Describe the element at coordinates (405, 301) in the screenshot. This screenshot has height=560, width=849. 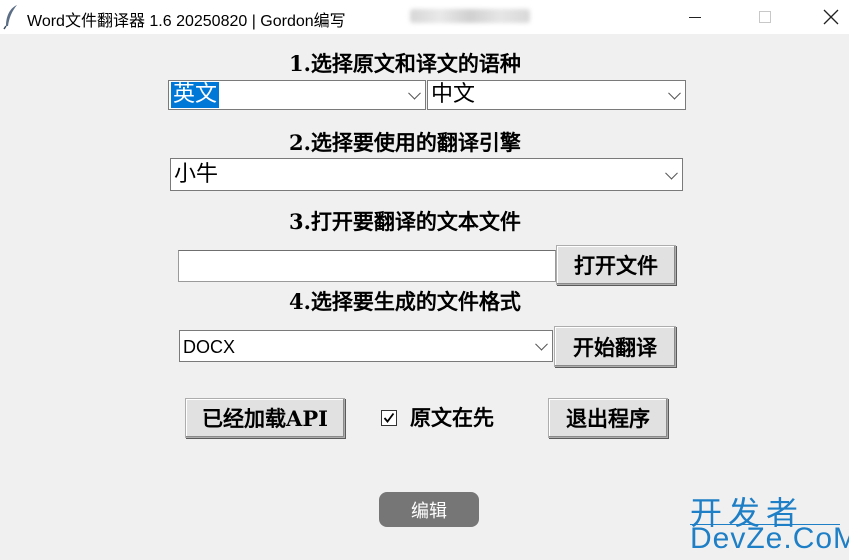
I see `format-section-label: 4.选择要生成的文件格式` at that location.